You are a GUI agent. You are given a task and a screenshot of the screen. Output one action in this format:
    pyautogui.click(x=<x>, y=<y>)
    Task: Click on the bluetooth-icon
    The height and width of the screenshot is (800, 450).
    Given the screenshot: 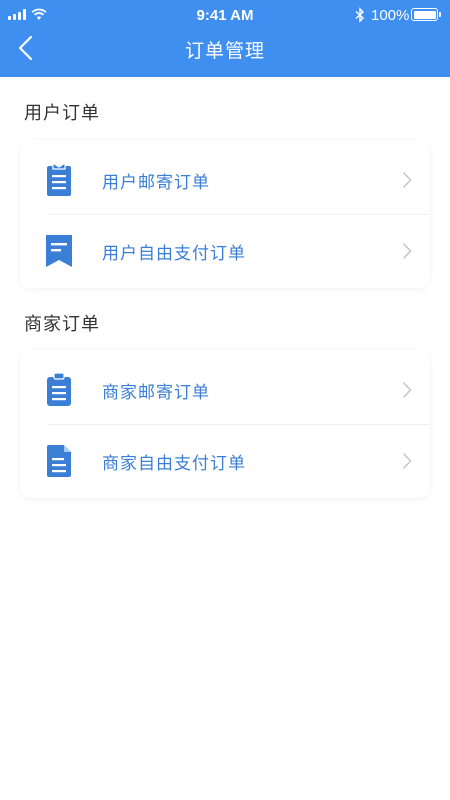 What is the action you would take?
    pyautogui.click(x=360, y=15)
    